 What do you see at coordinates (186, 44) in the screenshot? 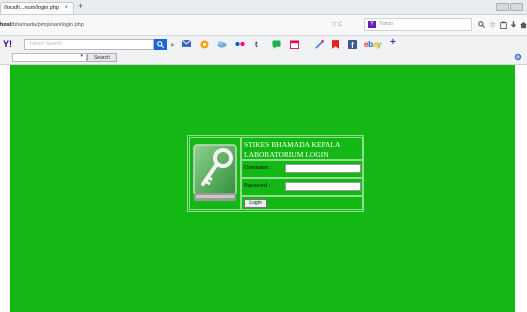
I see `mail-icon` at bounding box center [186, 44].